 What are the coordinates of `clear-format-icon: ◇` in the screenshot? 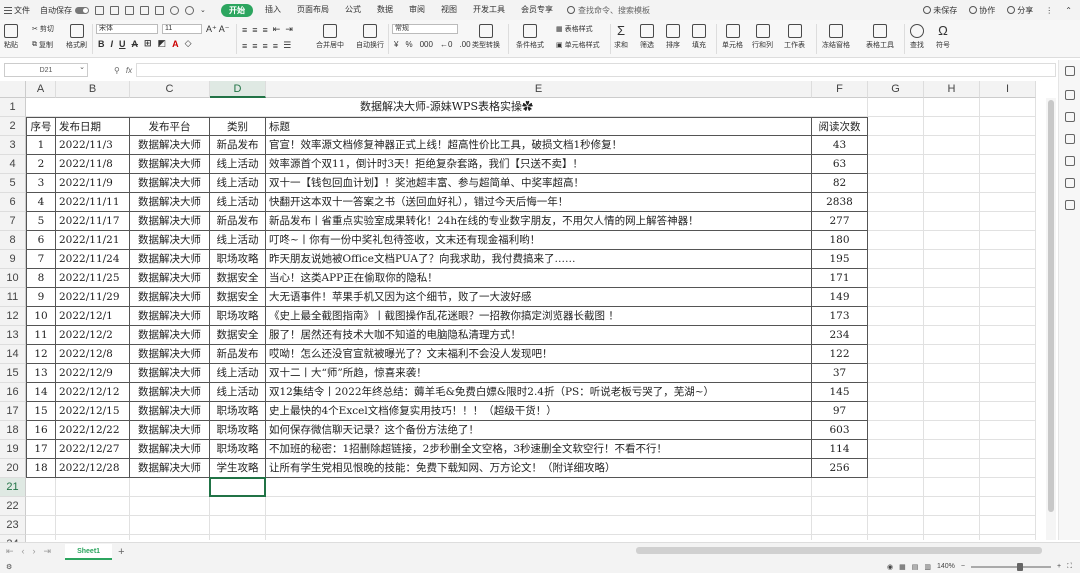 It's located at (188, 43).